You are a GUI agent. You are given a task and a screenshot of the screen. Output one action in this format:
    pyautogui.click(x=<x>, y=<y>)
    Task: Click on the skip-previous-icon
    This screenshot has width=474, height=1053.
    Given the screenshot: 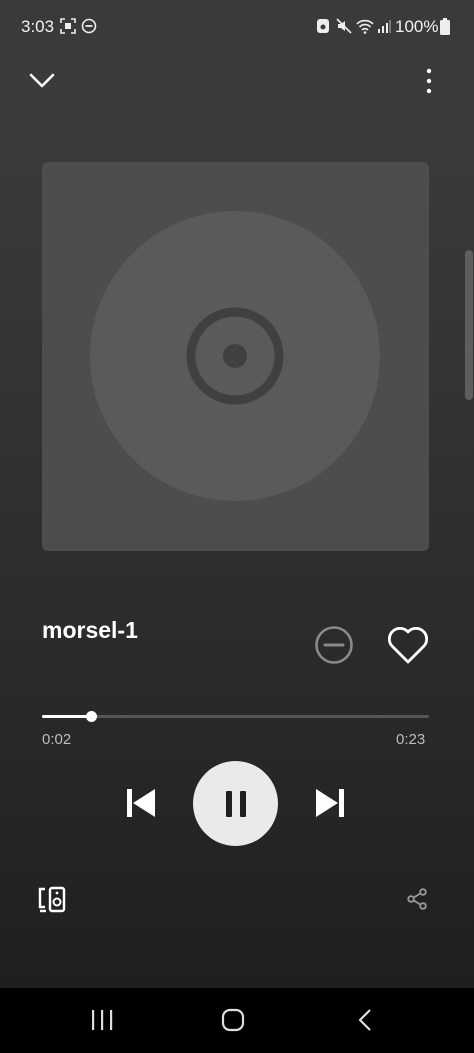 What is the action you would take?
    pyautogui.click(x=141, y=803)
    